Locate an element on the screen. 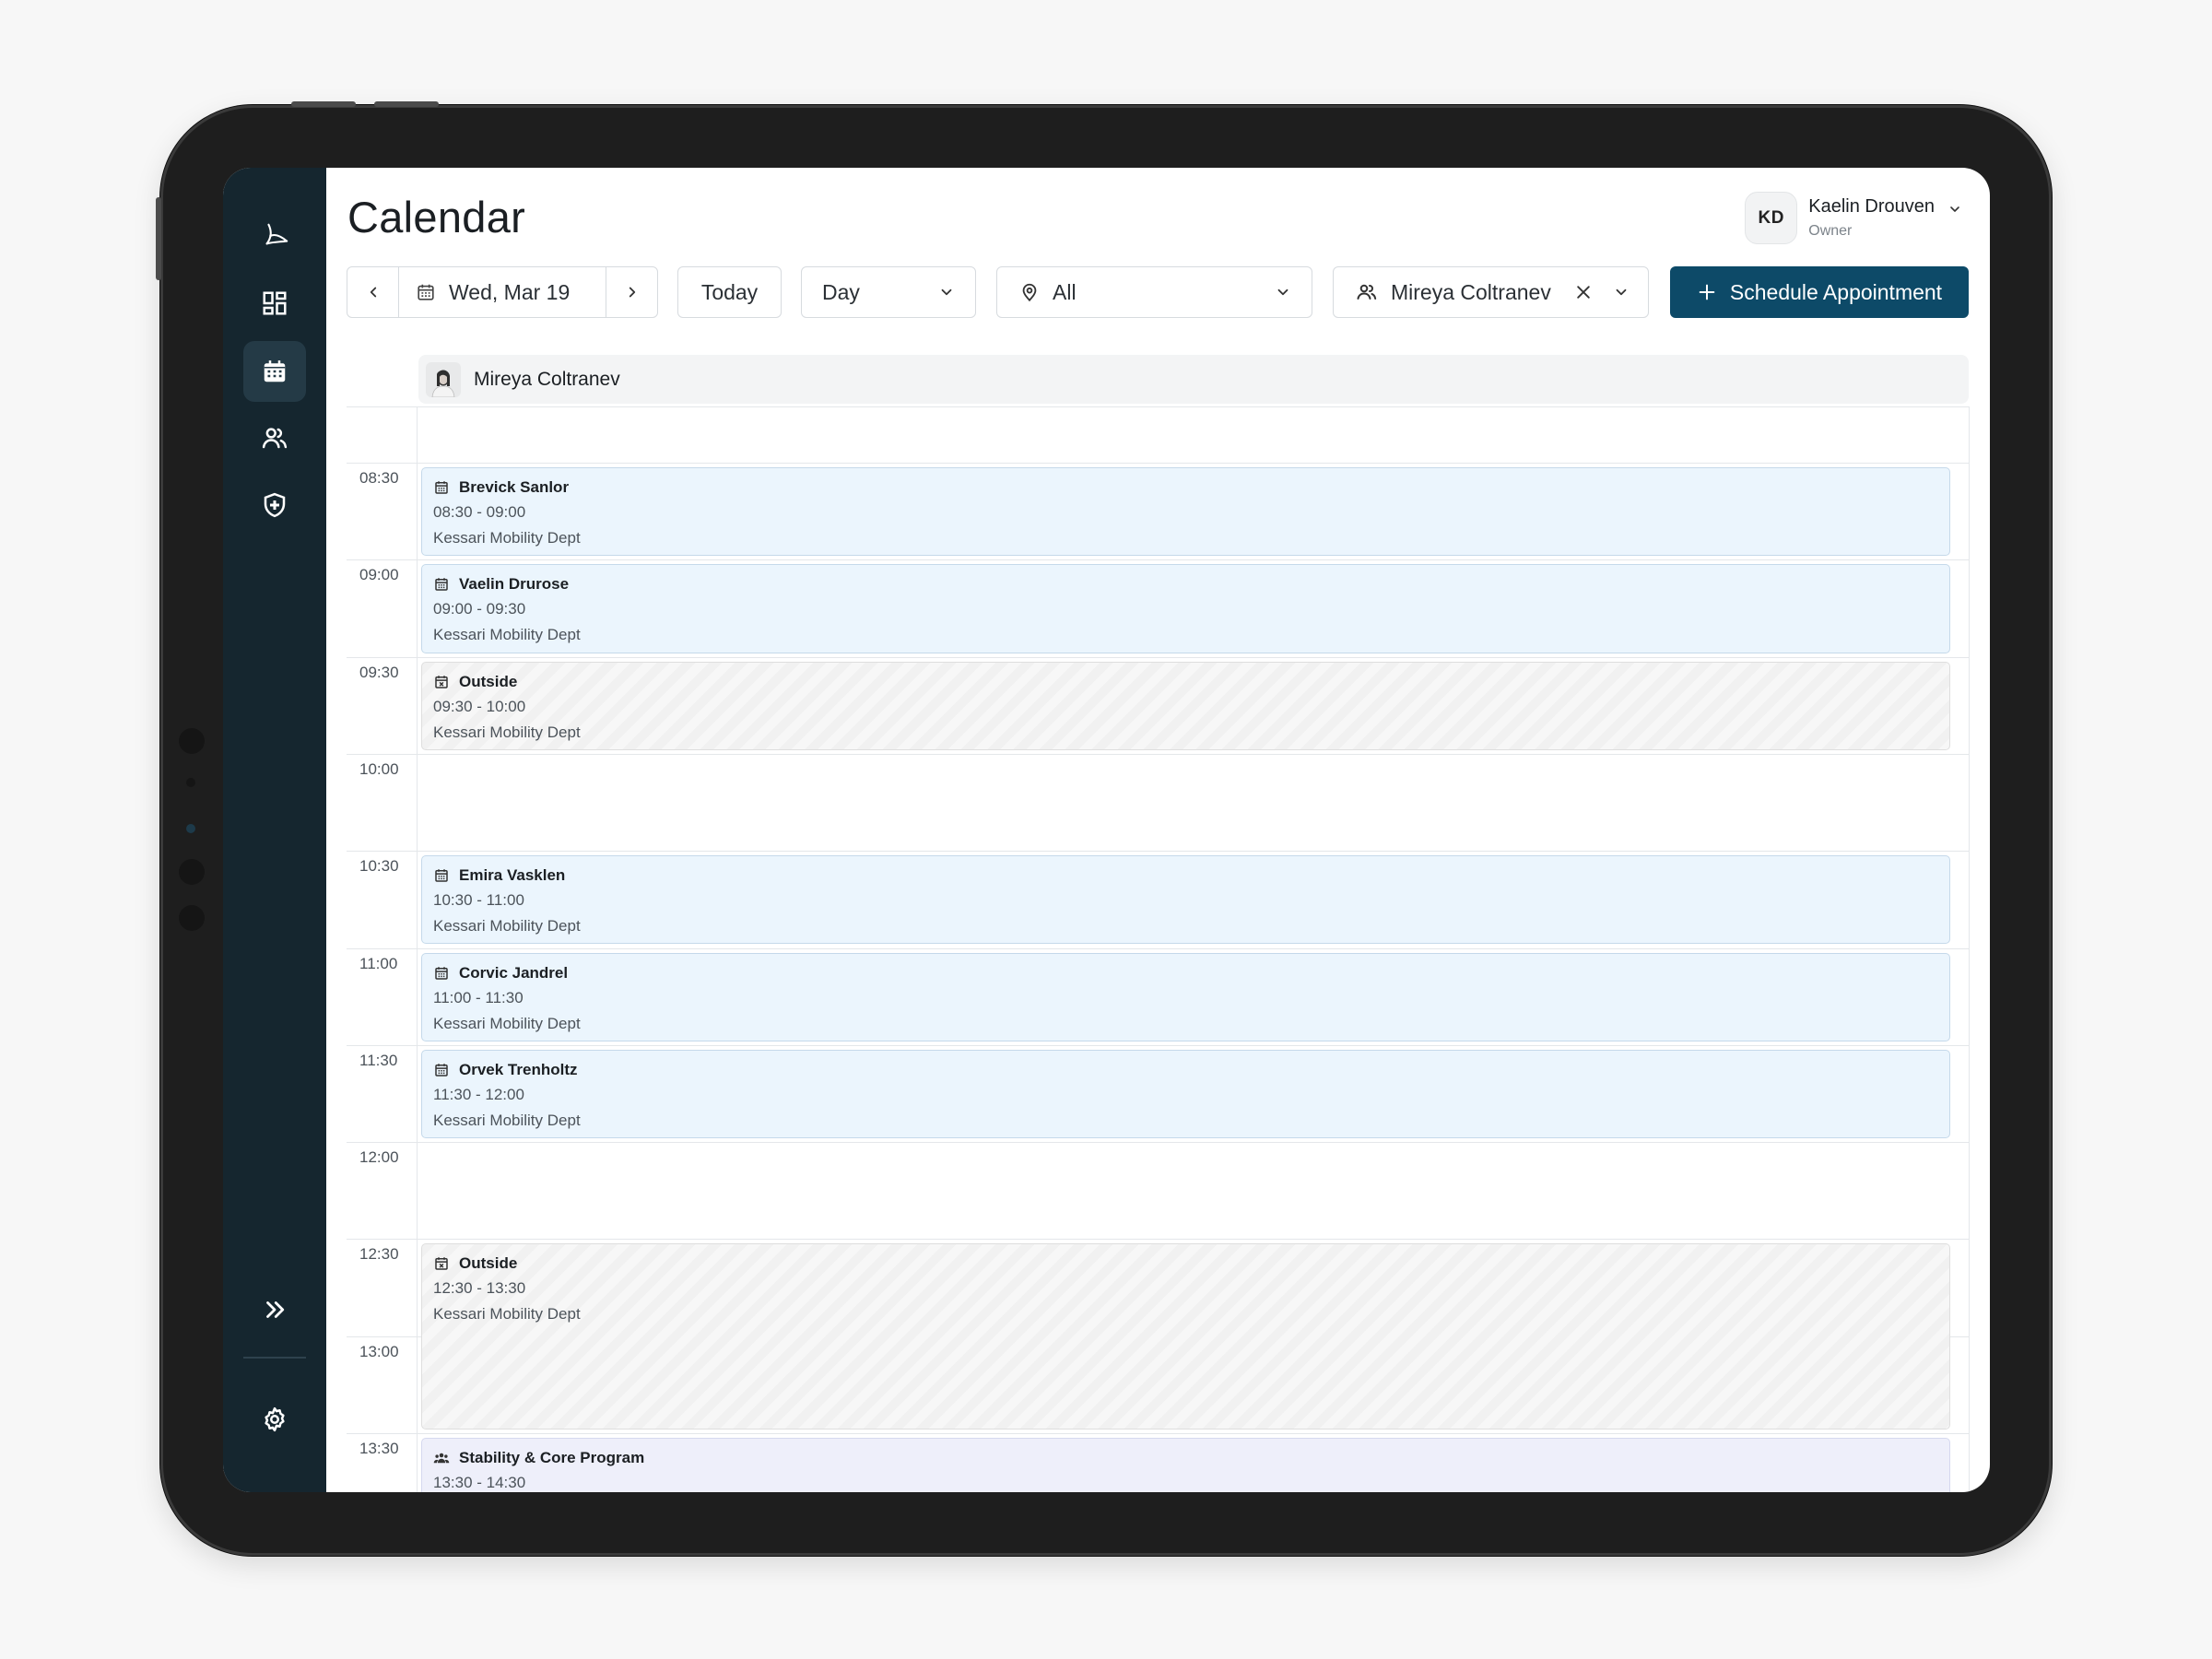 The width and height of the screenshot is (2212, 1659). users-icon is located at coordinates (1367, 292).